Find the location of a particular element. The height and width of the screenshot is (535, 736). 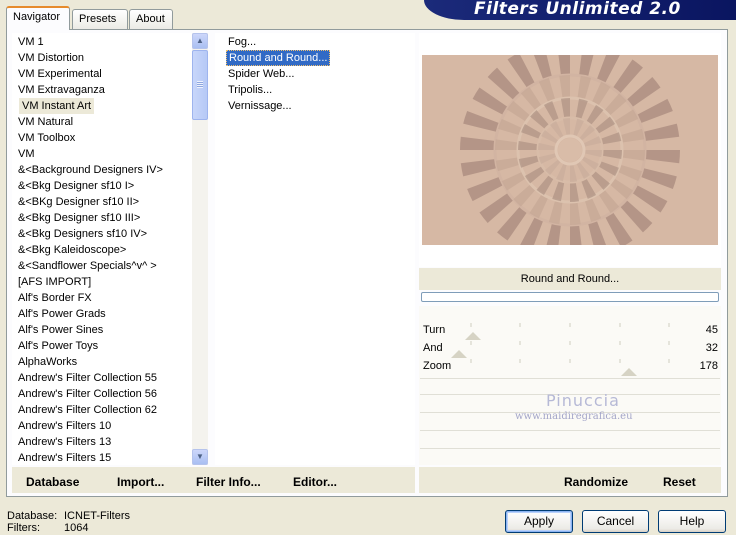

category-item: Andrew's Filter Collection 55 is located at coordinates (87, 378).